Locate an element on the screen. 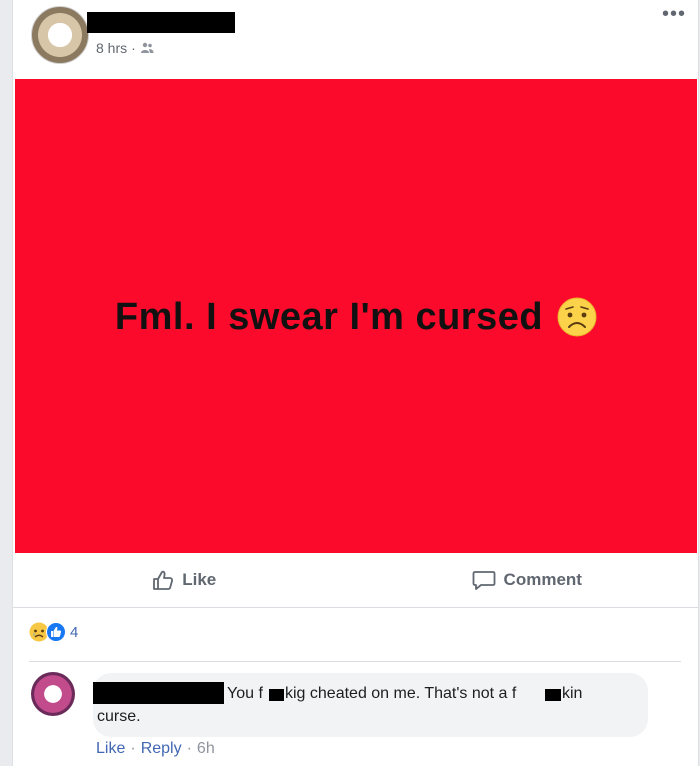 The height and width of the screenshot is (766, 700). banner-content: Fml. I swear I'm cursed is located at coordinates (356, 317).